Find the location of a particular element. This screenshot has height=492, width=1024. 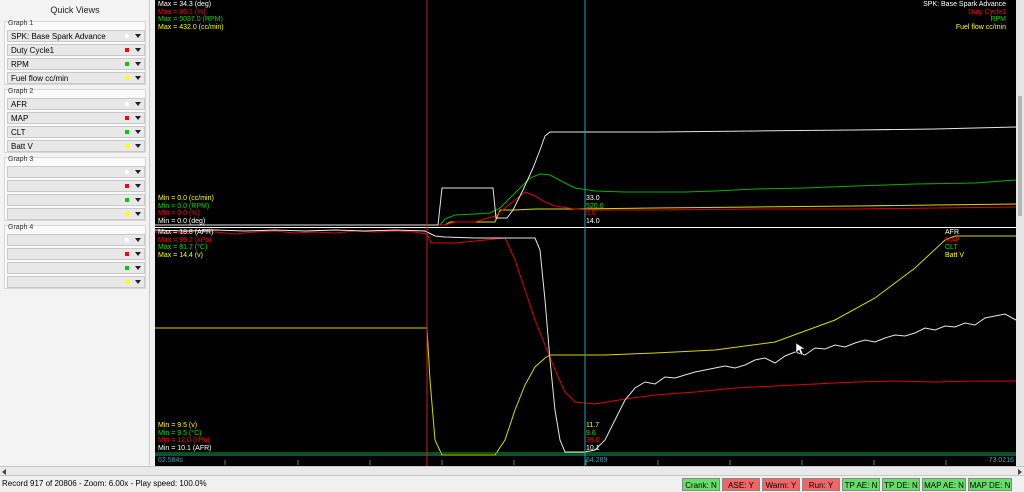

channel-label: Batt V is located at coordinates (22, 146).